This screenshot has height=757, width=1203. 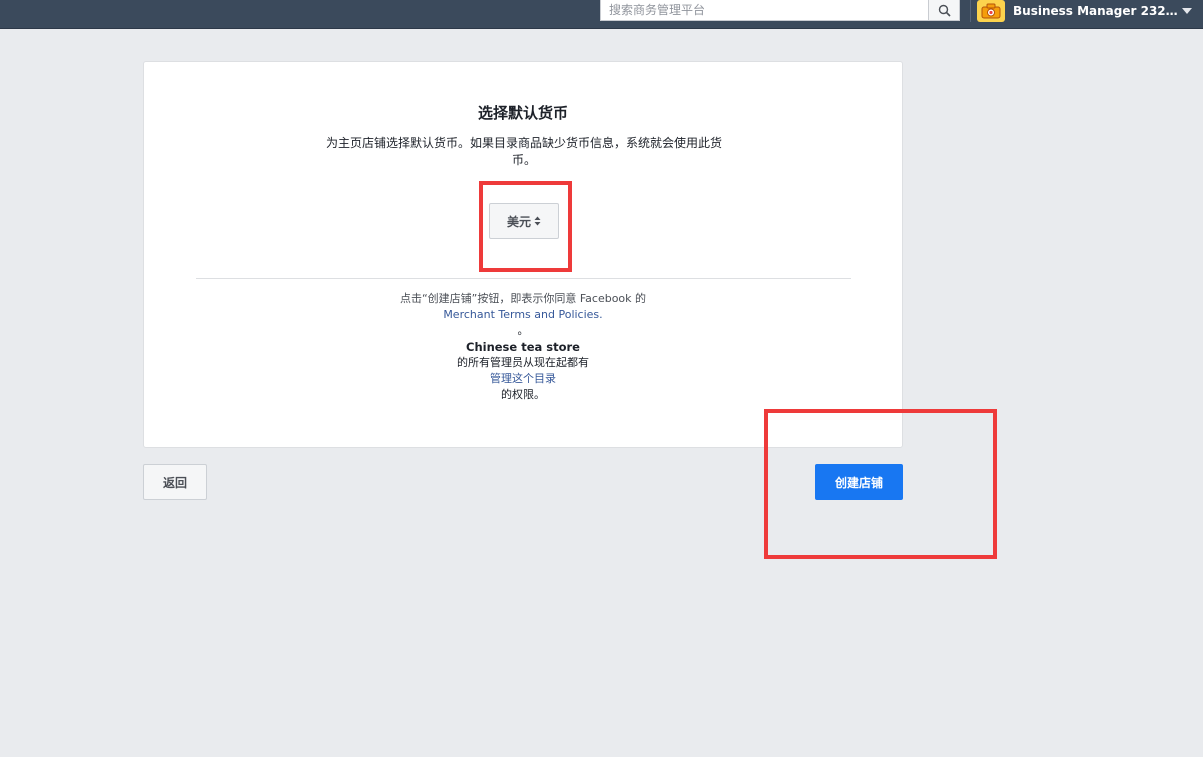 I want to click on divider, so click(x=523, y=278).